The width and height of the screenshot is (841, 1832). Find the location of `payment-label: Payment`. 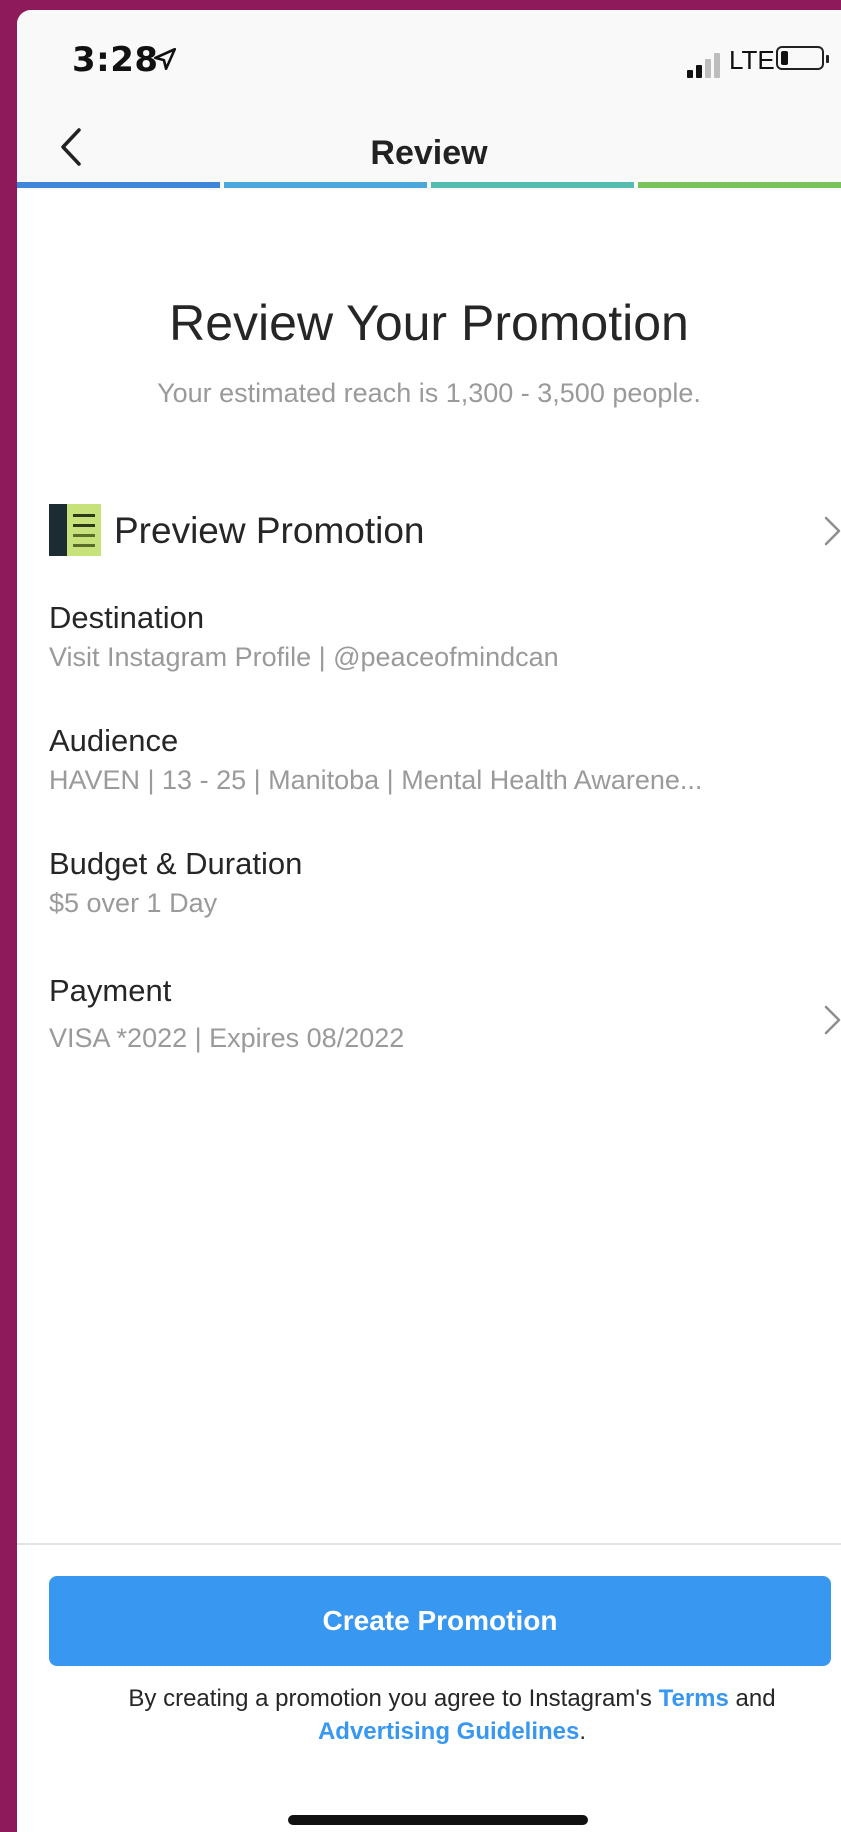

payment-label: Payment is located at coordinates (110, 990).